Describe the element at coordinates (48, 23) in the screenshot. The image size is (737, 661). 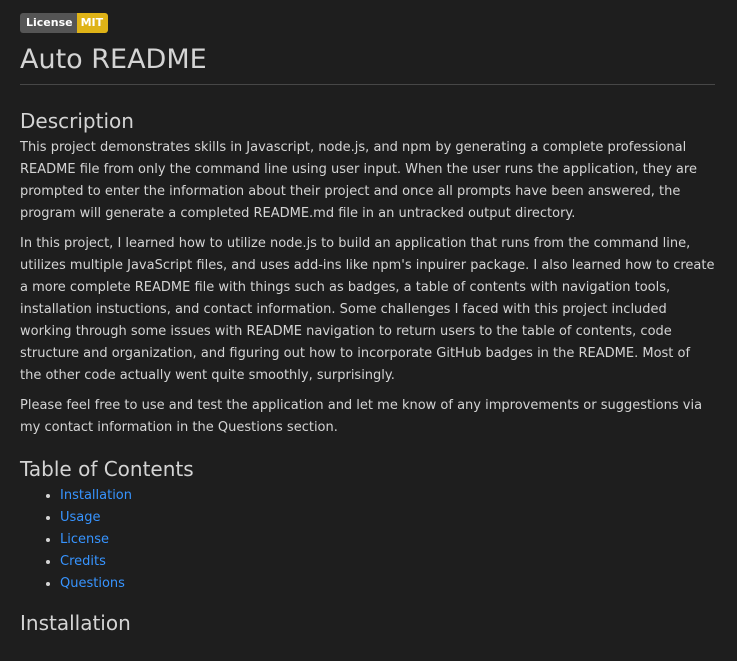
I see `license-badge-label: License` at that location.